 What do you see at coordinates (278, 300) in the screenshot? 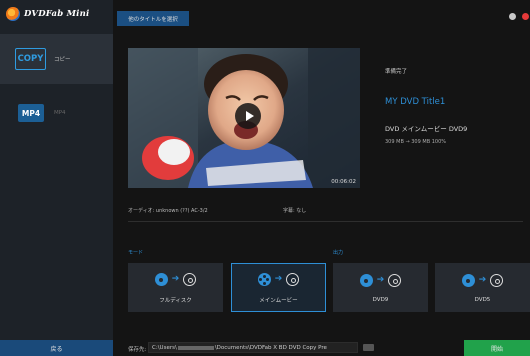
I see `mode-option-label: メインムービー` at bounding box center [278, 300].